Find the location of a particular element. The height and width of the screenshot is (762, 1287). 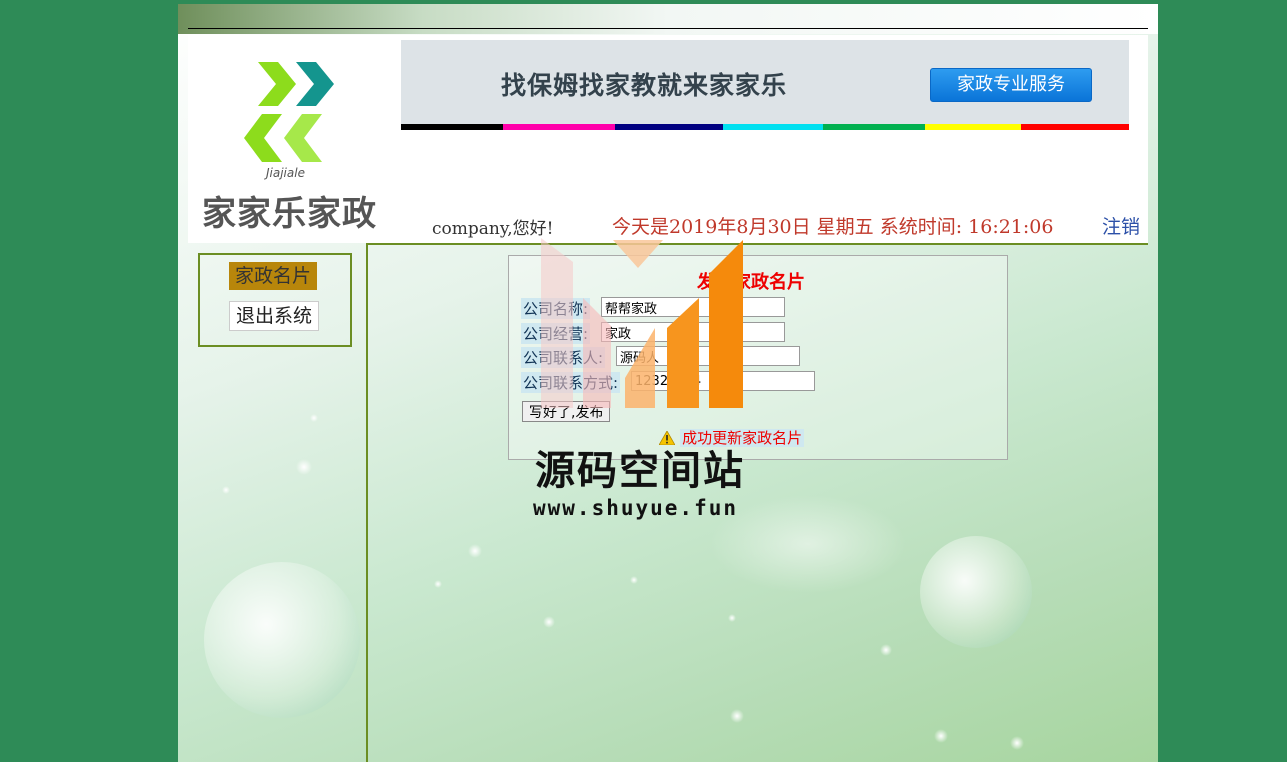

watermark-url: www.shuyue.fun is located at coordinates (636, 508).